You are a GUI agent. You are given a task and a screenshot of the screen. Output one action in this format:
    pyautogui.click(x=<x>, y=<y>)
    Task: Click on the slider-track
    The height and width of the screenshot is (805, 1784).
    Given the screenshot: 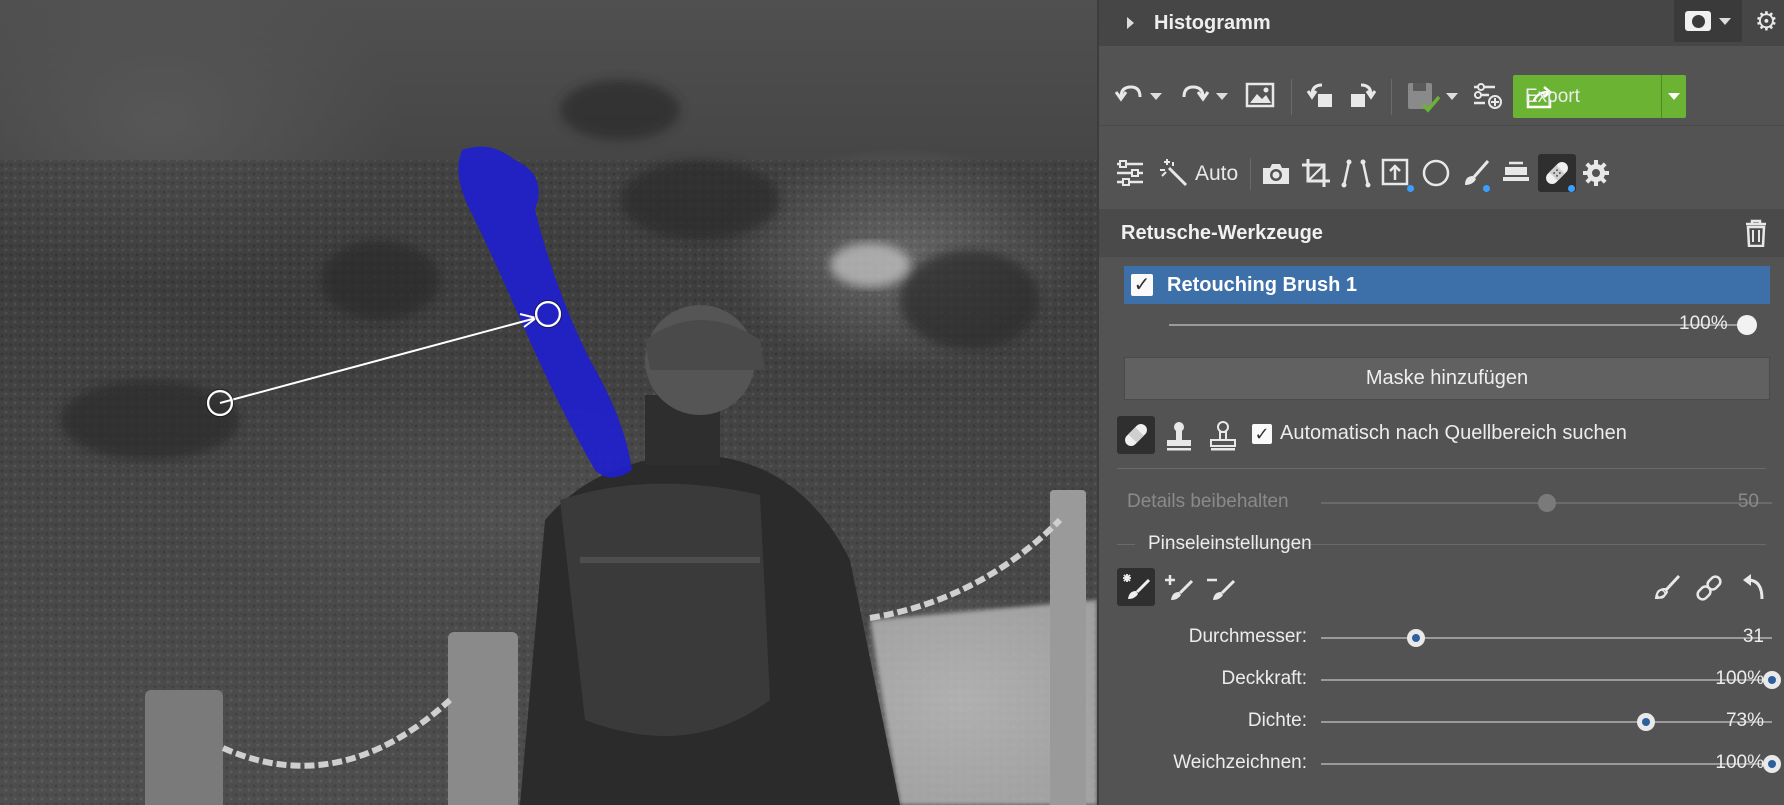 What is the action you would take?
    pyautogui.click(x=1458, y=325)
    